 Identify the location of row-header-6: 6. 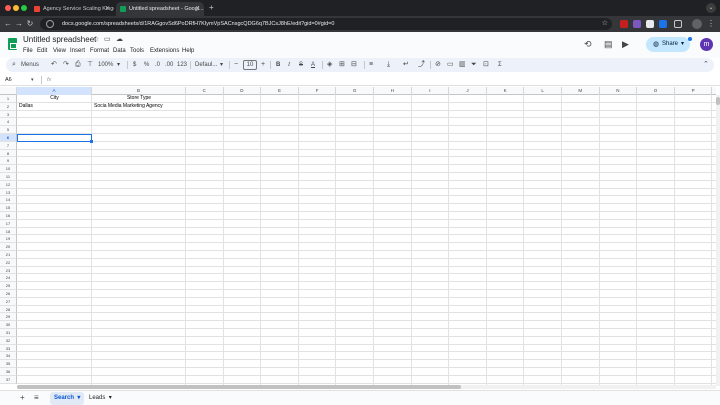
(8, 138).